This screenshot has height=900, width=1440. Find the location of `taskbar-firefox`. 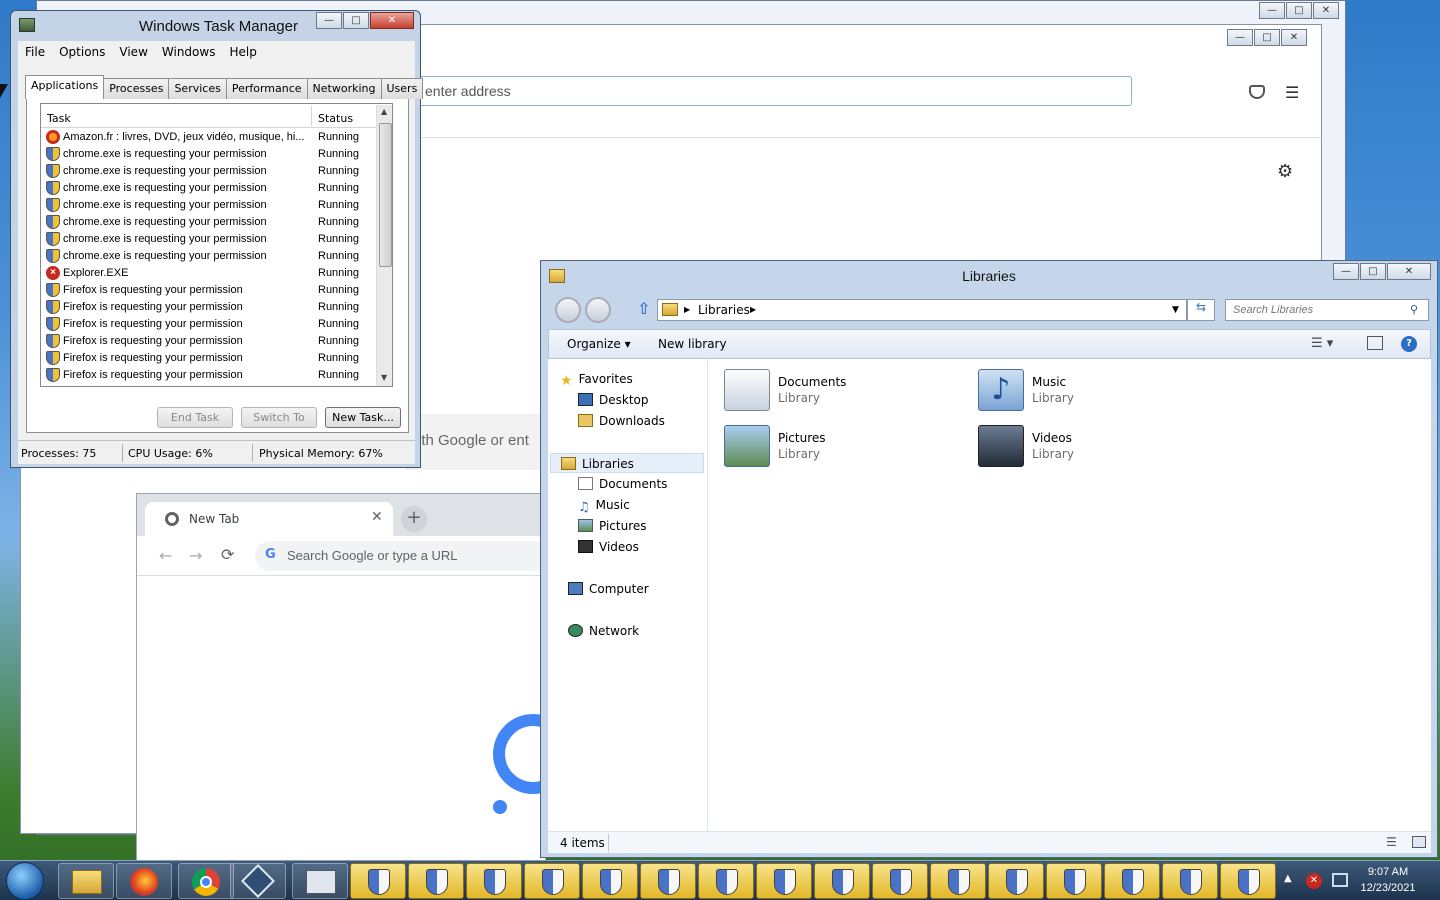

taskbar-firefox is located at coordinates (144, 881).